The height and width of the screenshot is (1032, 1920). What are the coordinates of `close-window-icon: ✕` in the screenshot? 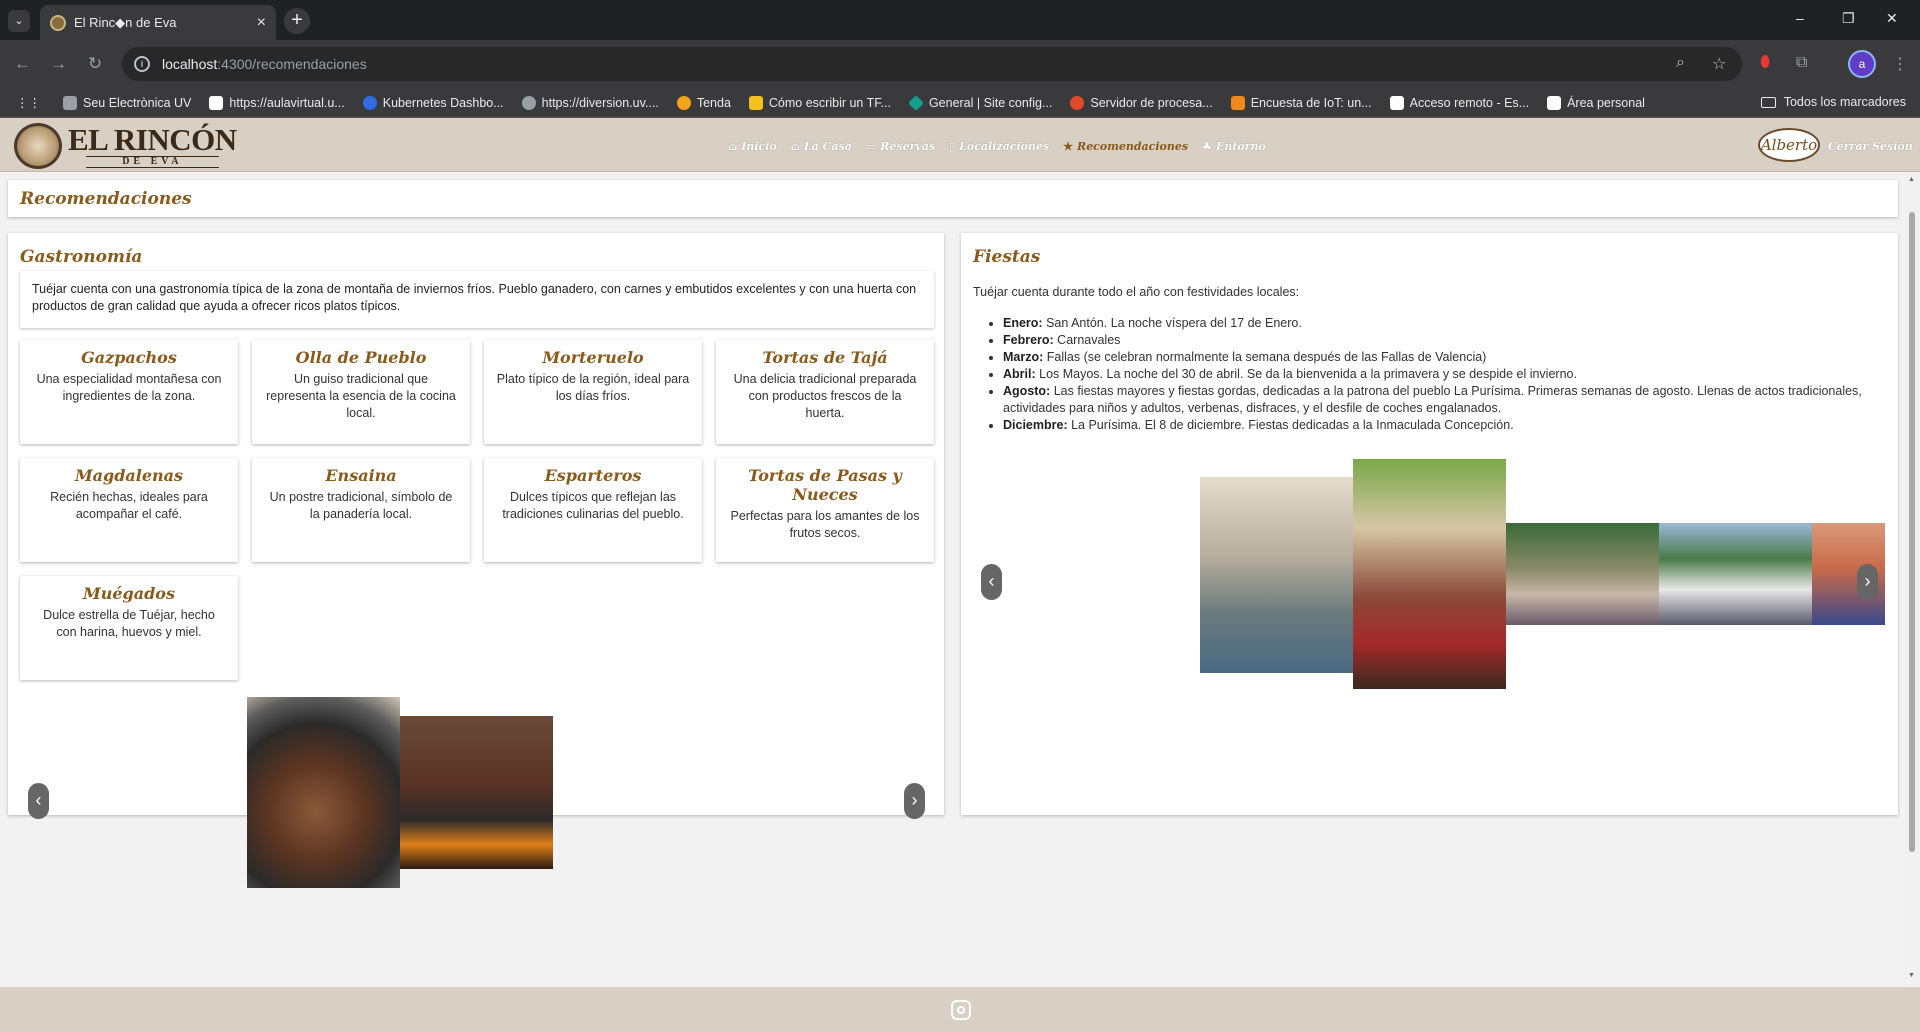 It's located at (1892, 18).